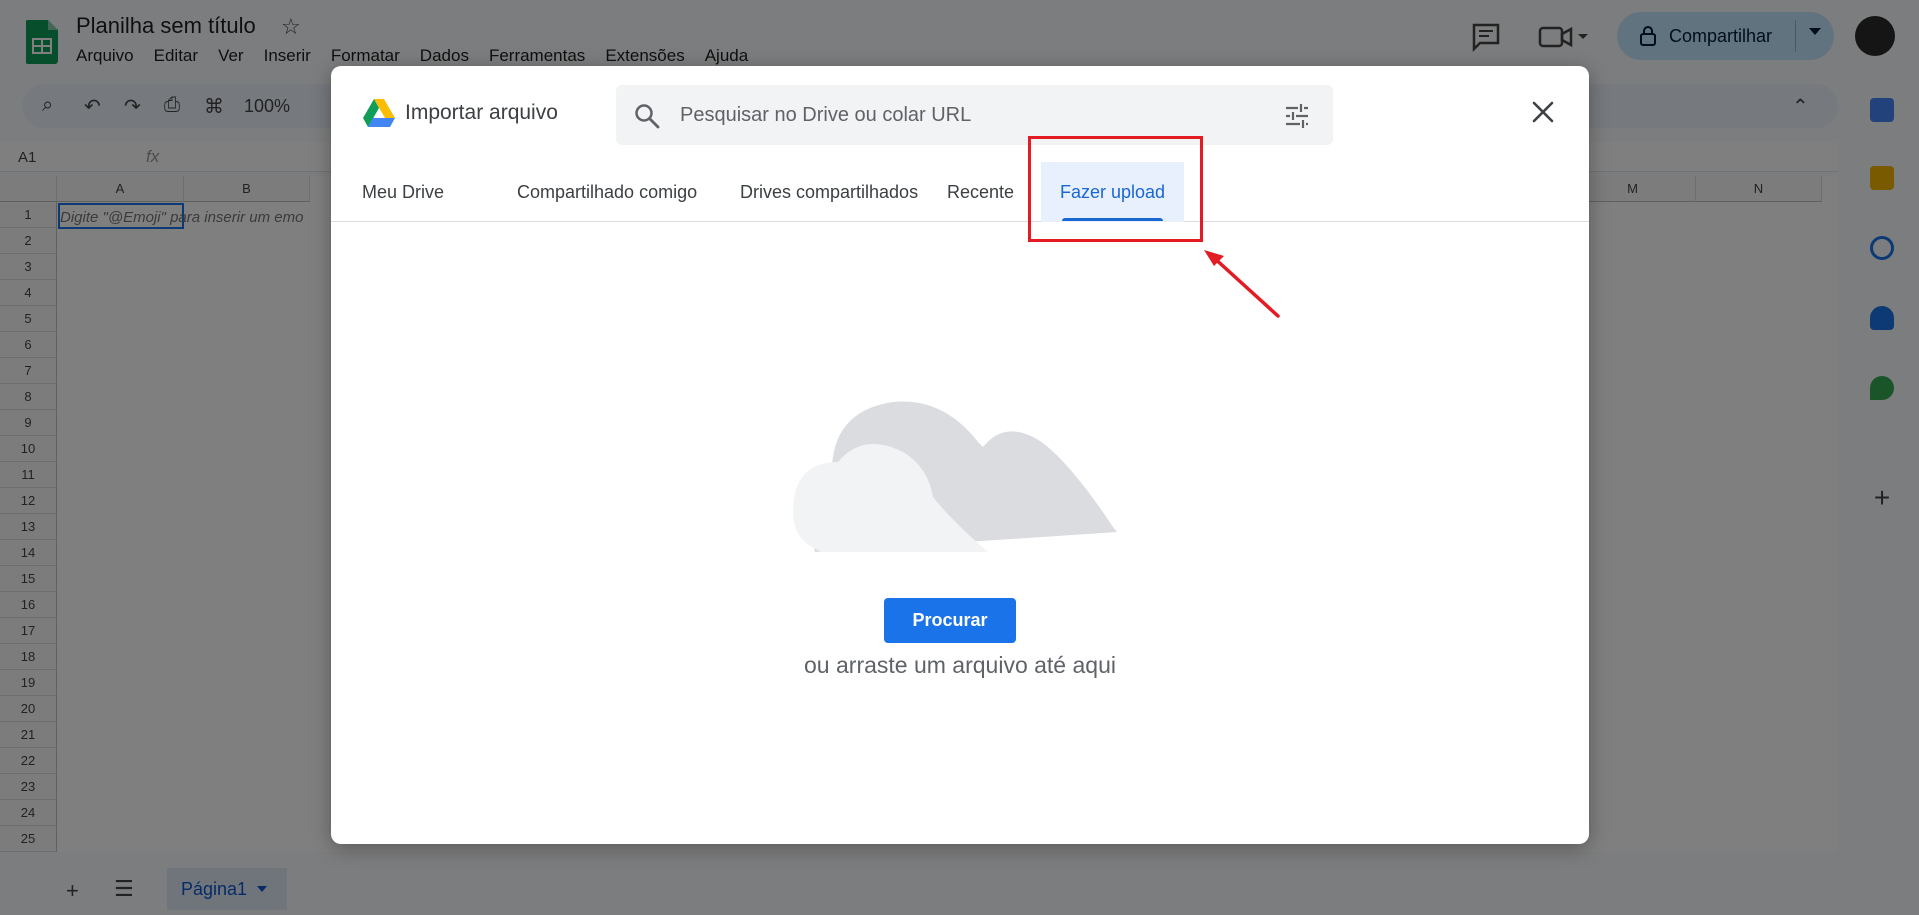 The image size is (1919, 915). Describe the element at coordinates (829, 192) in the screenshot. I see `tab-drives-compartilhados: Drives compartilhados` at that location.